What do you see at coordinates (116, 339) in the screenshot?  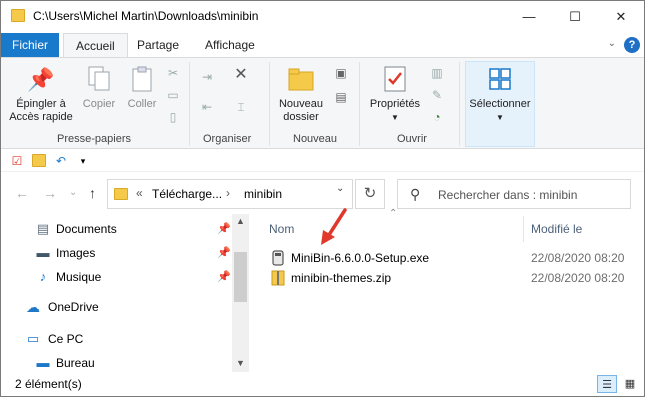 I see `nav-item-this-pc: ▭ Ce PC` at bounding box center [116, 339].